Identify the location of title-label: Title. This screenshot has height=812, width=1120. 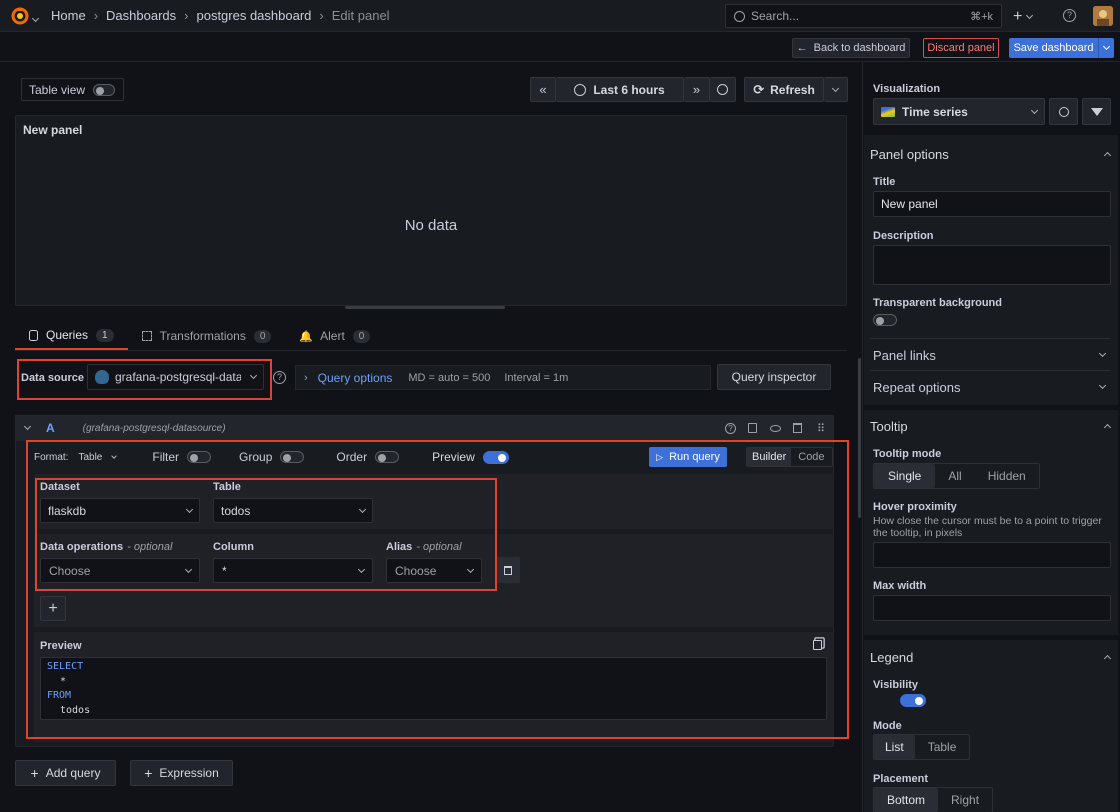
(884, 182).